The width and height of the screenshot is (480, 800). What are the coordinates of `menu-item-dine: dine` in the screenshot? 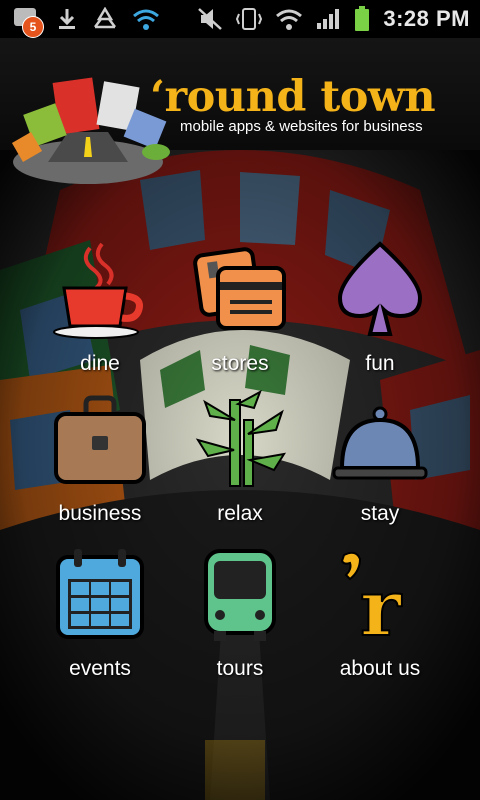 It's located at (100, 315).